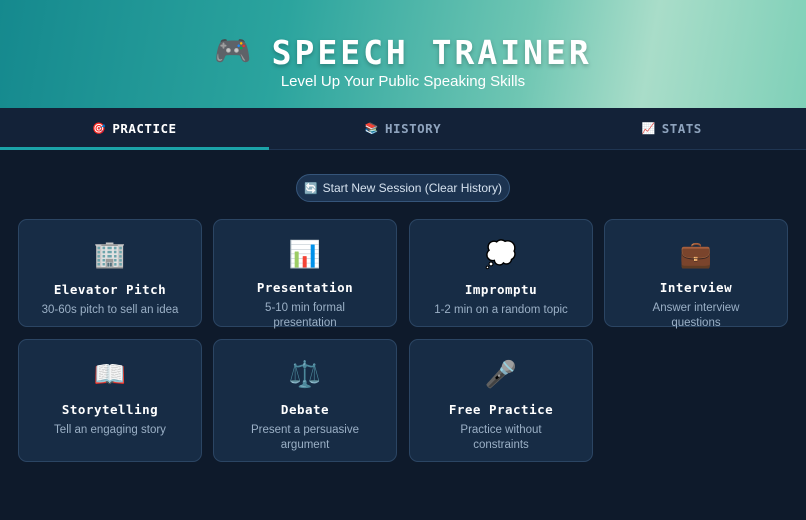 Image resolution: width=806 pixels, height=520 pixels. I want to click on scales-icon: ⚖️, so click(305, 375).